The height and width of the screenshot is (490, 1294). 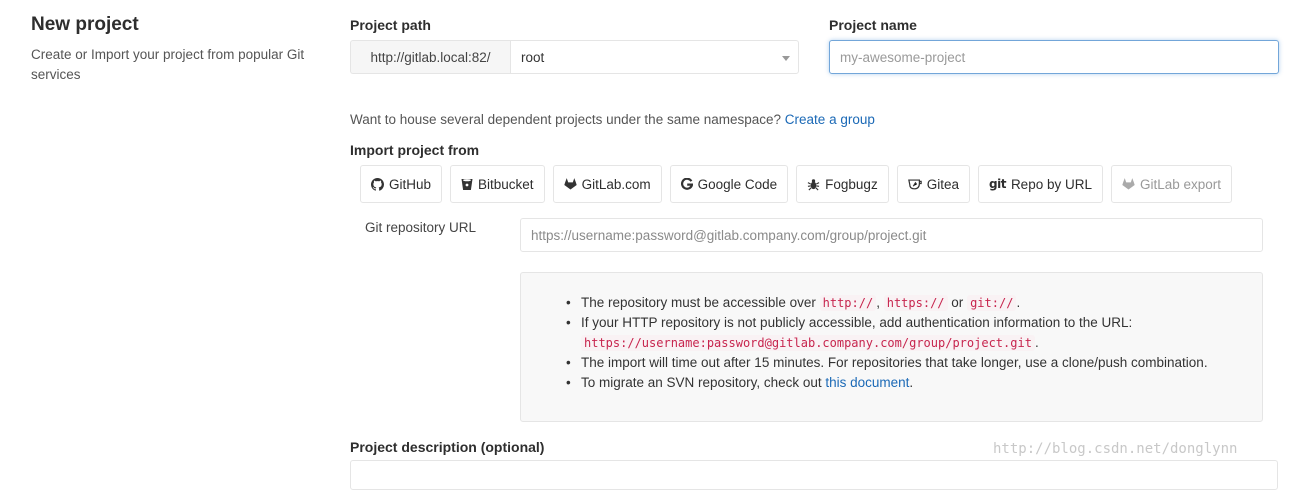 What do you see at coordinates (506, 184) in the screenshot?
I see `import-bitbucket-label: Bitbucket` at bounding box center [506, 184].